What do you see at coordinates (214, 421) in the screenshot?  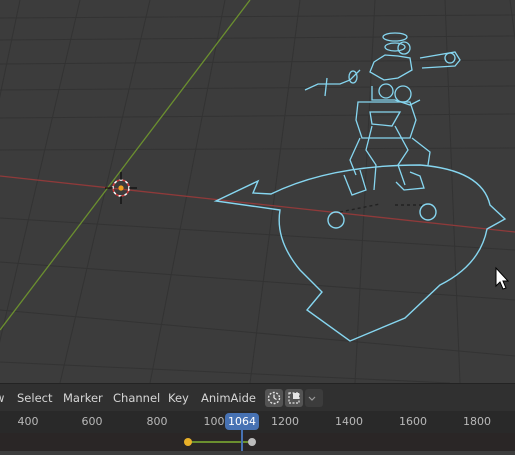 I see `ruler-tick: 100` at bounding box center [214, 421].